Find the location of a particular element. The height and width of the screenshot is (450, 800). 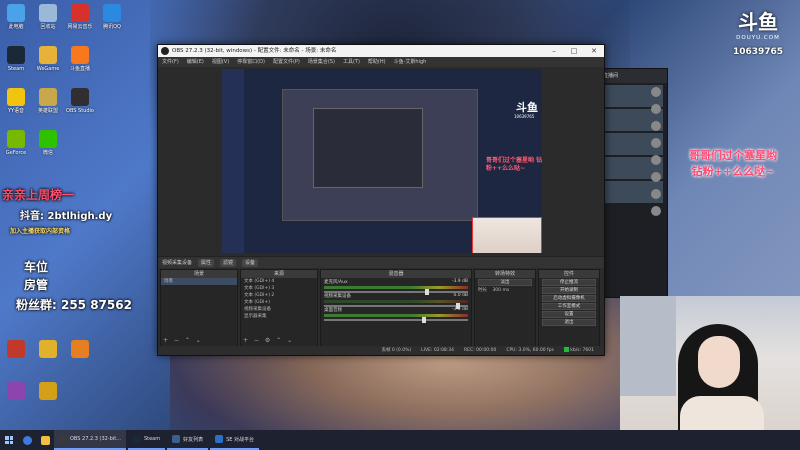

obs-logo-icon is located at coordinates (165, 51).